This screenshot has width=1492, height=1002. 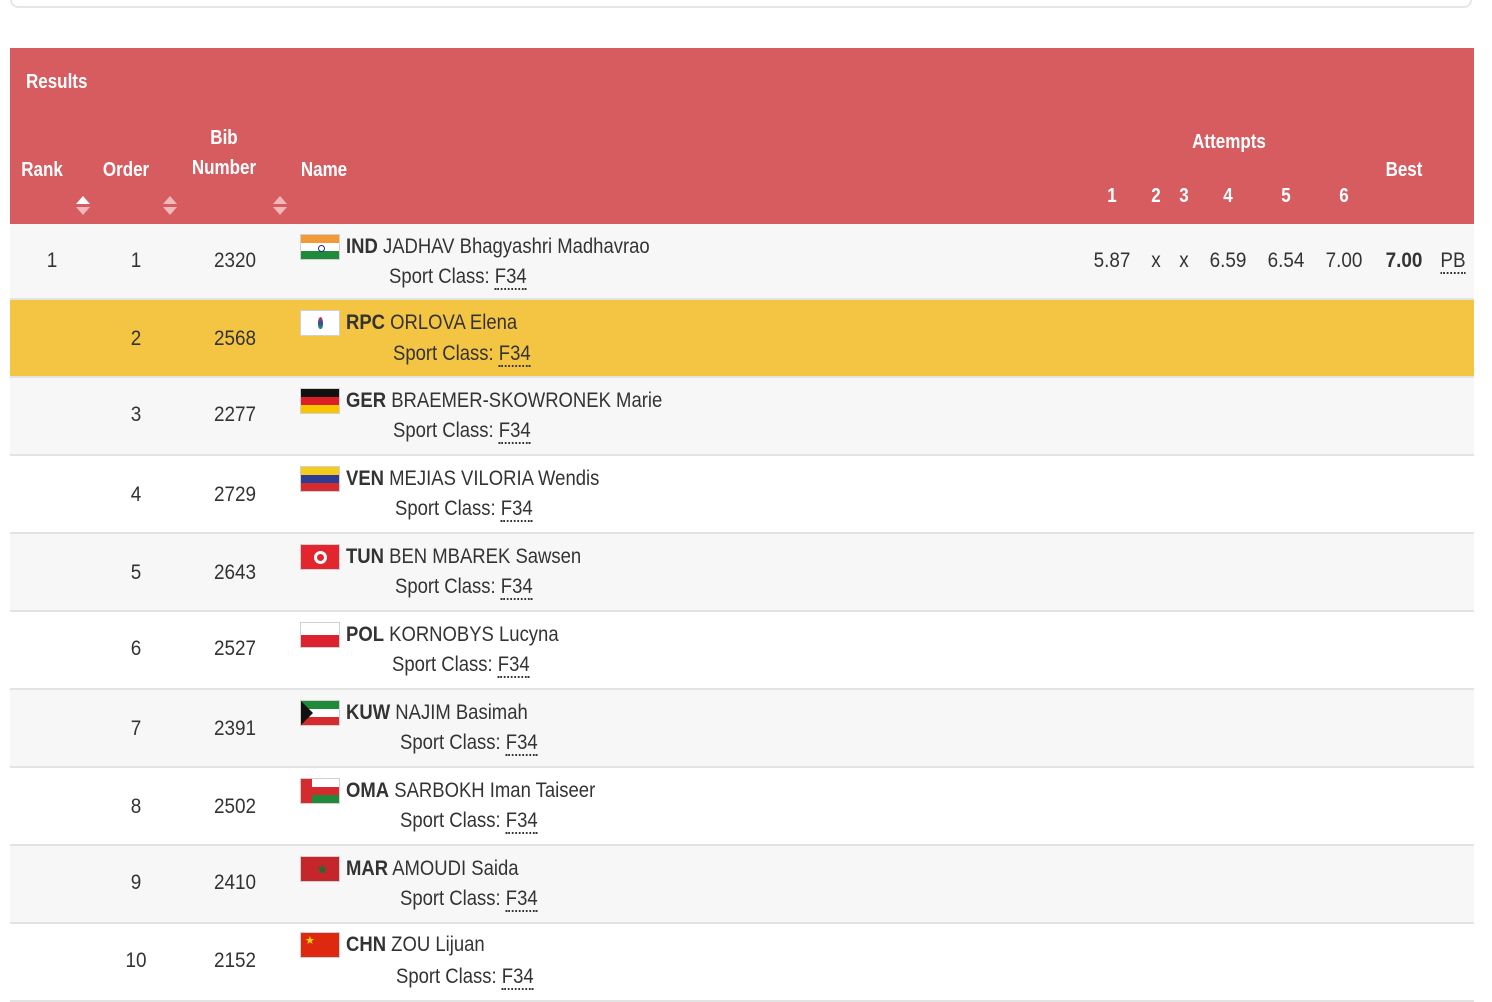 I want to click on athlete-name: MAR AMOUDI Saida, so click(x=432, y=869).